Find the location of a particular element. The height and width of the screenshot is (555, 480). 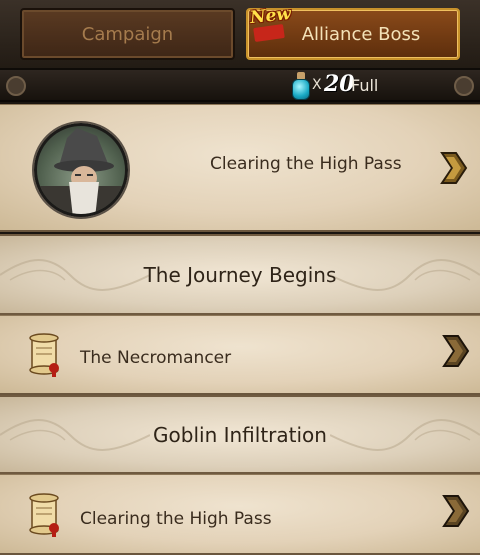

tab-campaign: Campaign is located at coordinates (127, 34).